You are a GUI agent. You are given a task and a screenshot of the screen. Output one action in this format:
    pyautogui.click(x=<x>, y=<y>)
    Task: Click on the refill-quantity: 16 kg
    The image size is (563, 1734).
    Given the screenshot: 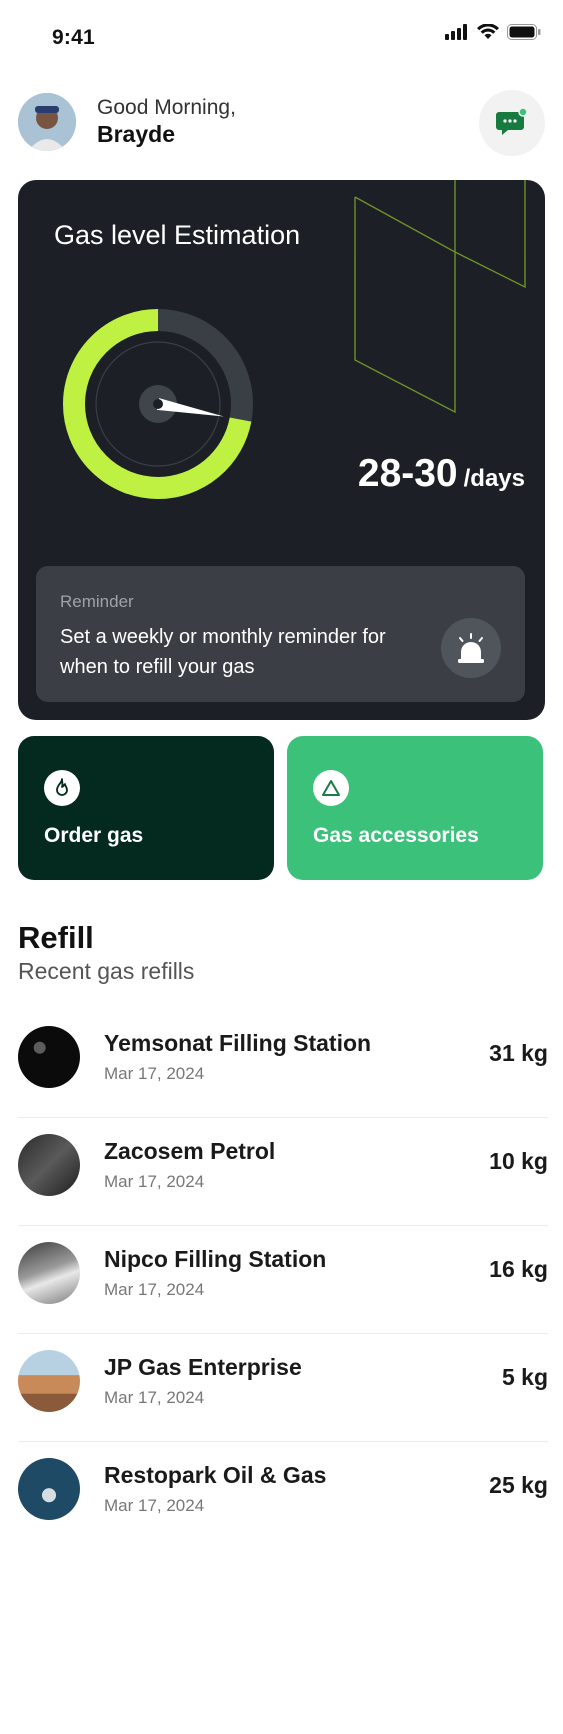 What is the action you would take?
    pyautogui.click(x=518, y=1269)
    